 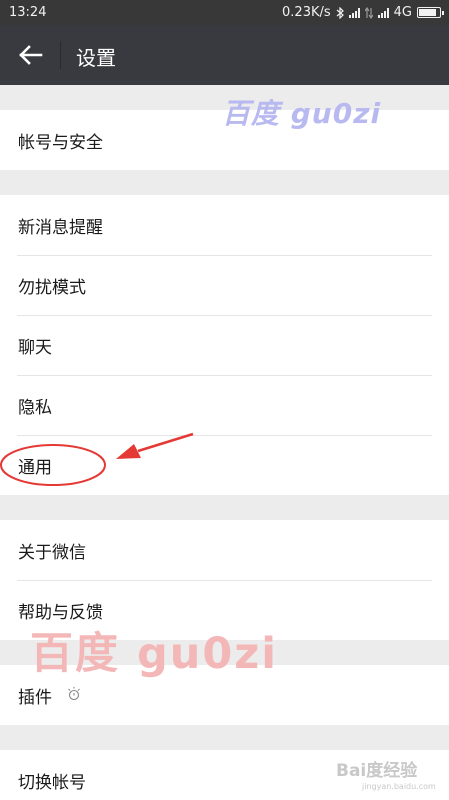 What do you see at coordinates (224, 55) in the screenshot?
I see `title-bar: 设置` at bounding box center [224, 55].